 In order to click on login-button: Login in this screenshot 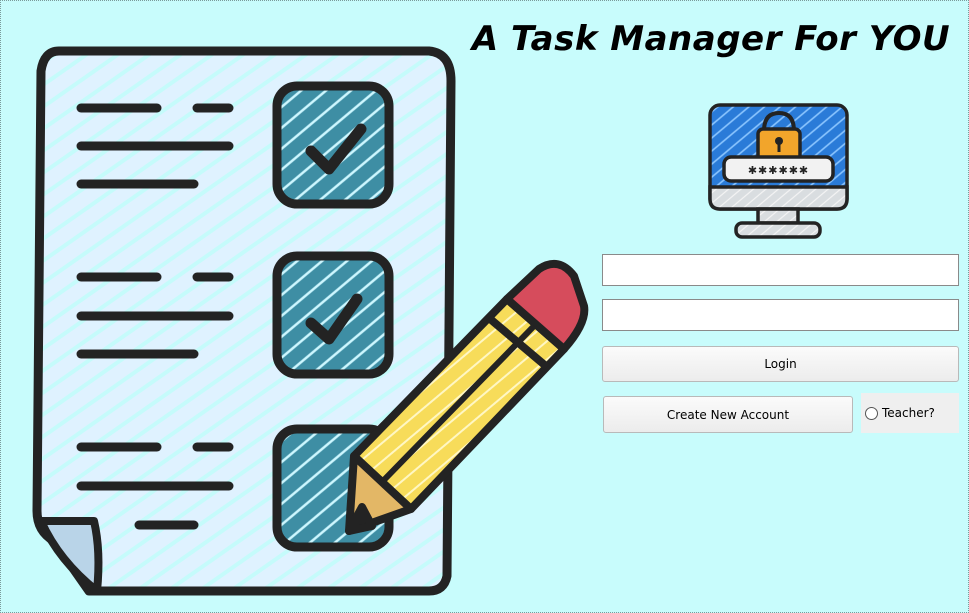, I will do `click(780, 364)`.